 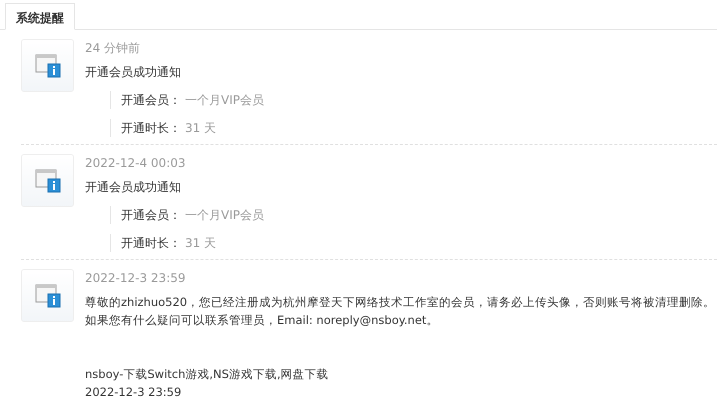 What do you see at coordinates (133, 392) in the screenshot?
I see `signature-text: 2022-12-3 23:59` at bounding box center [133, 392].